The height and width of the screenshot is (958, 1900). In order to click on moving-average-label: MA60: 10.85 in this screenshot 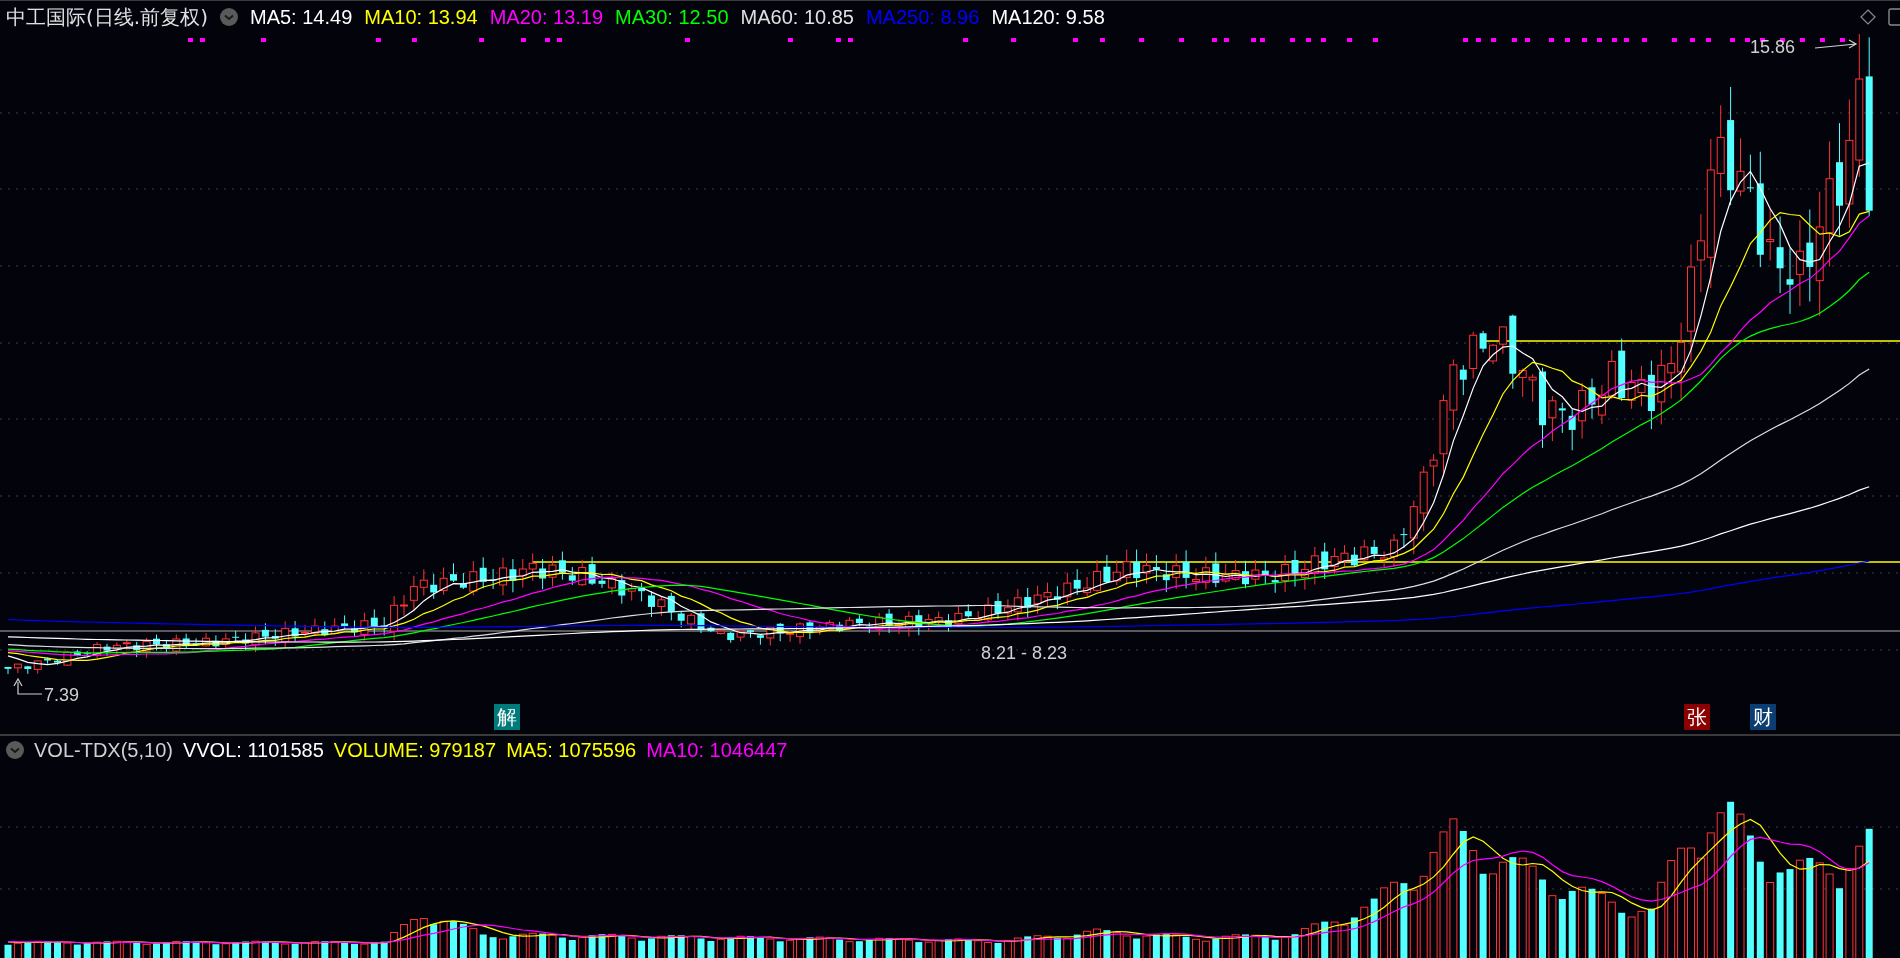, I will do `click(797, 17)`.